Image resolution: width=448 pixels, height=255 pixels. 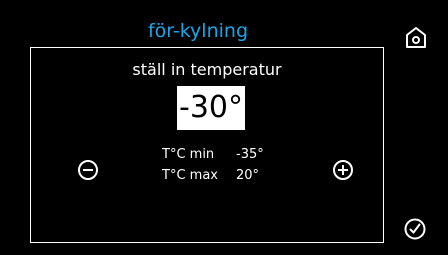 I want to click on limit-min-label: T°C min, so click(x=188, y=154).